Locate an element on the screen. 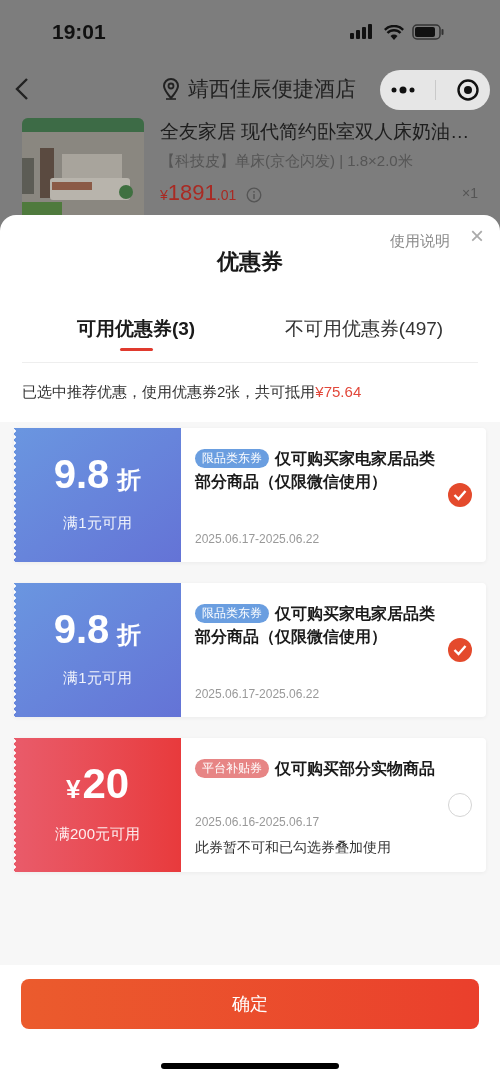 This screenshot has height=1081, width=500. usage-help-link: 使用说明 is located at coordinates (420, 241).